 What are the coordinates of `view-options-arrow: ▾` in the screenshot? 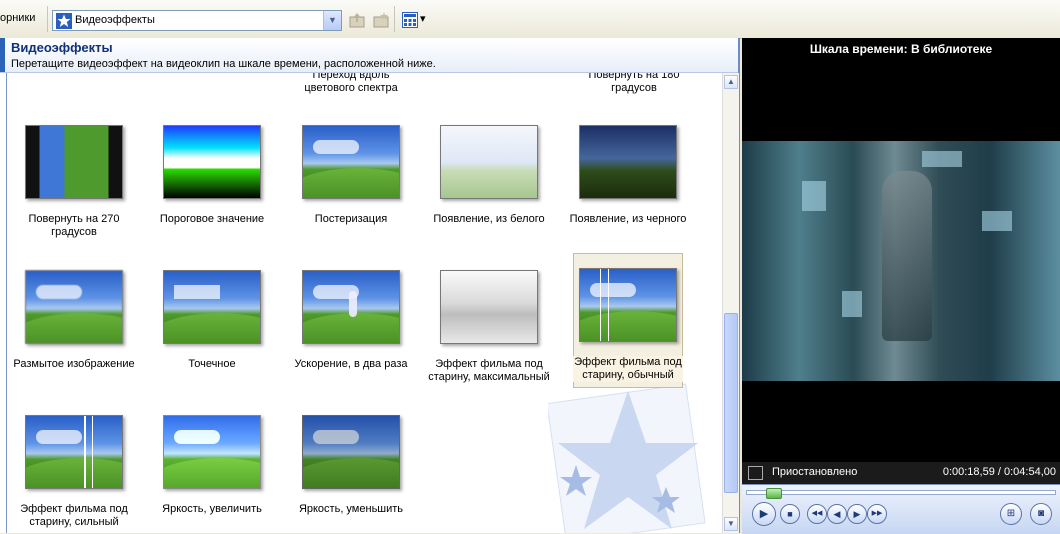 It's located at (423, 19).